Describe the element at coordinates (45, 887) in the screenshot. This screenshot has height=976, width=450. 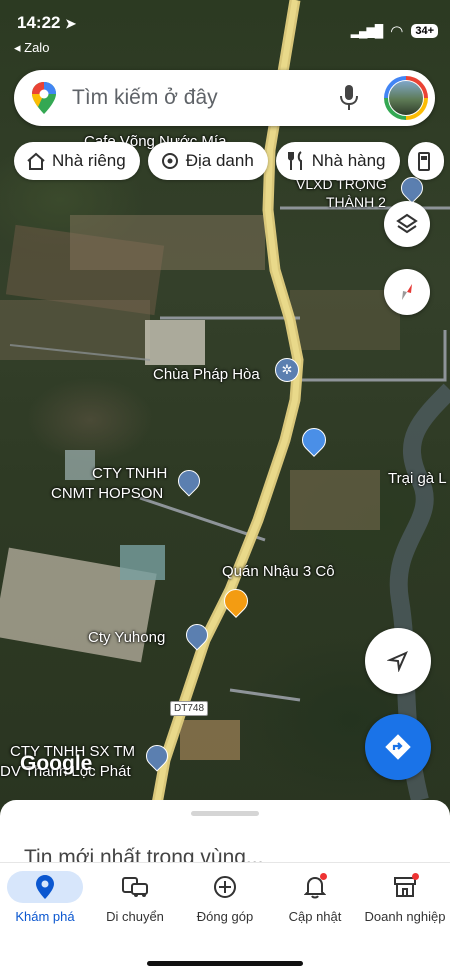
I see `explore-pin-icon` at that location.